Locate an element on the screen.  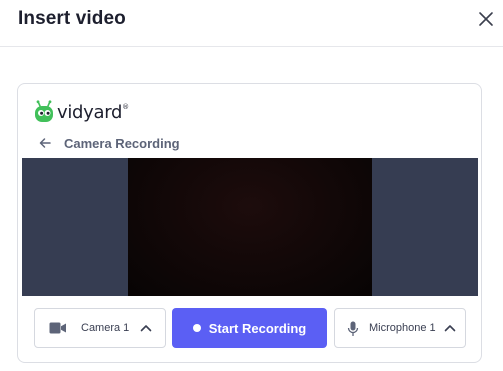
brand-name: vidyard® is located at coordinates (93, 112).